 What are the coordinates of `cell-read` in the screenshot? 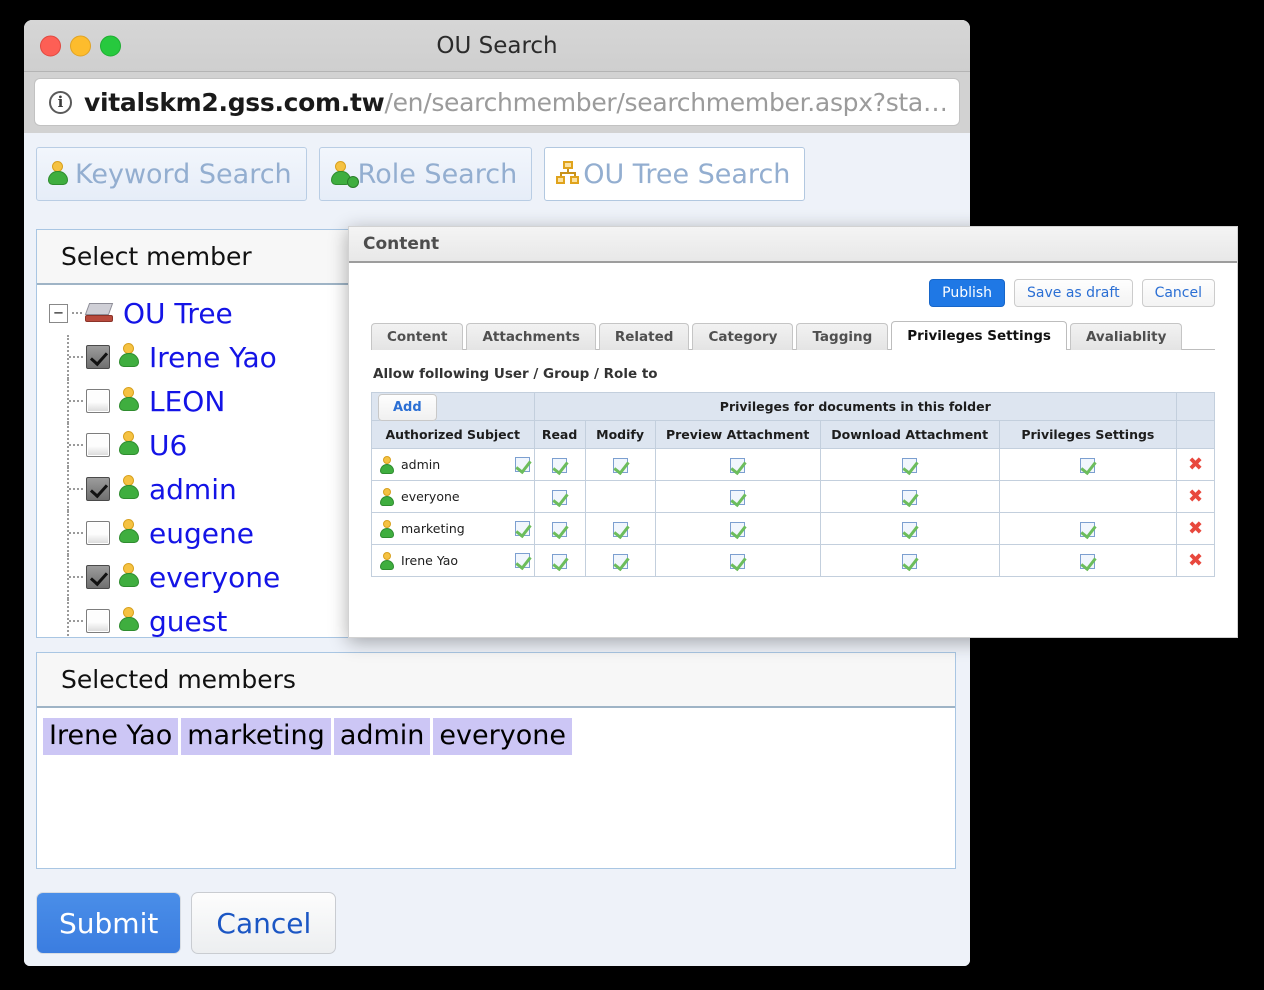 It's located at (559, 528).